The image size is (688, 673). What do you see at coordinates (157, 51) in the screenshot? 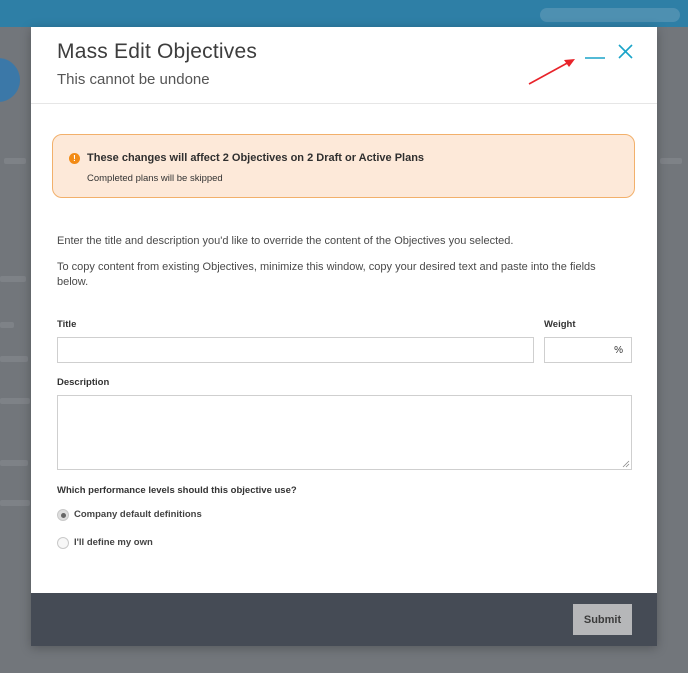
I see `modal-title: Mass Edit Objectives` at bounding box center [157, 51].